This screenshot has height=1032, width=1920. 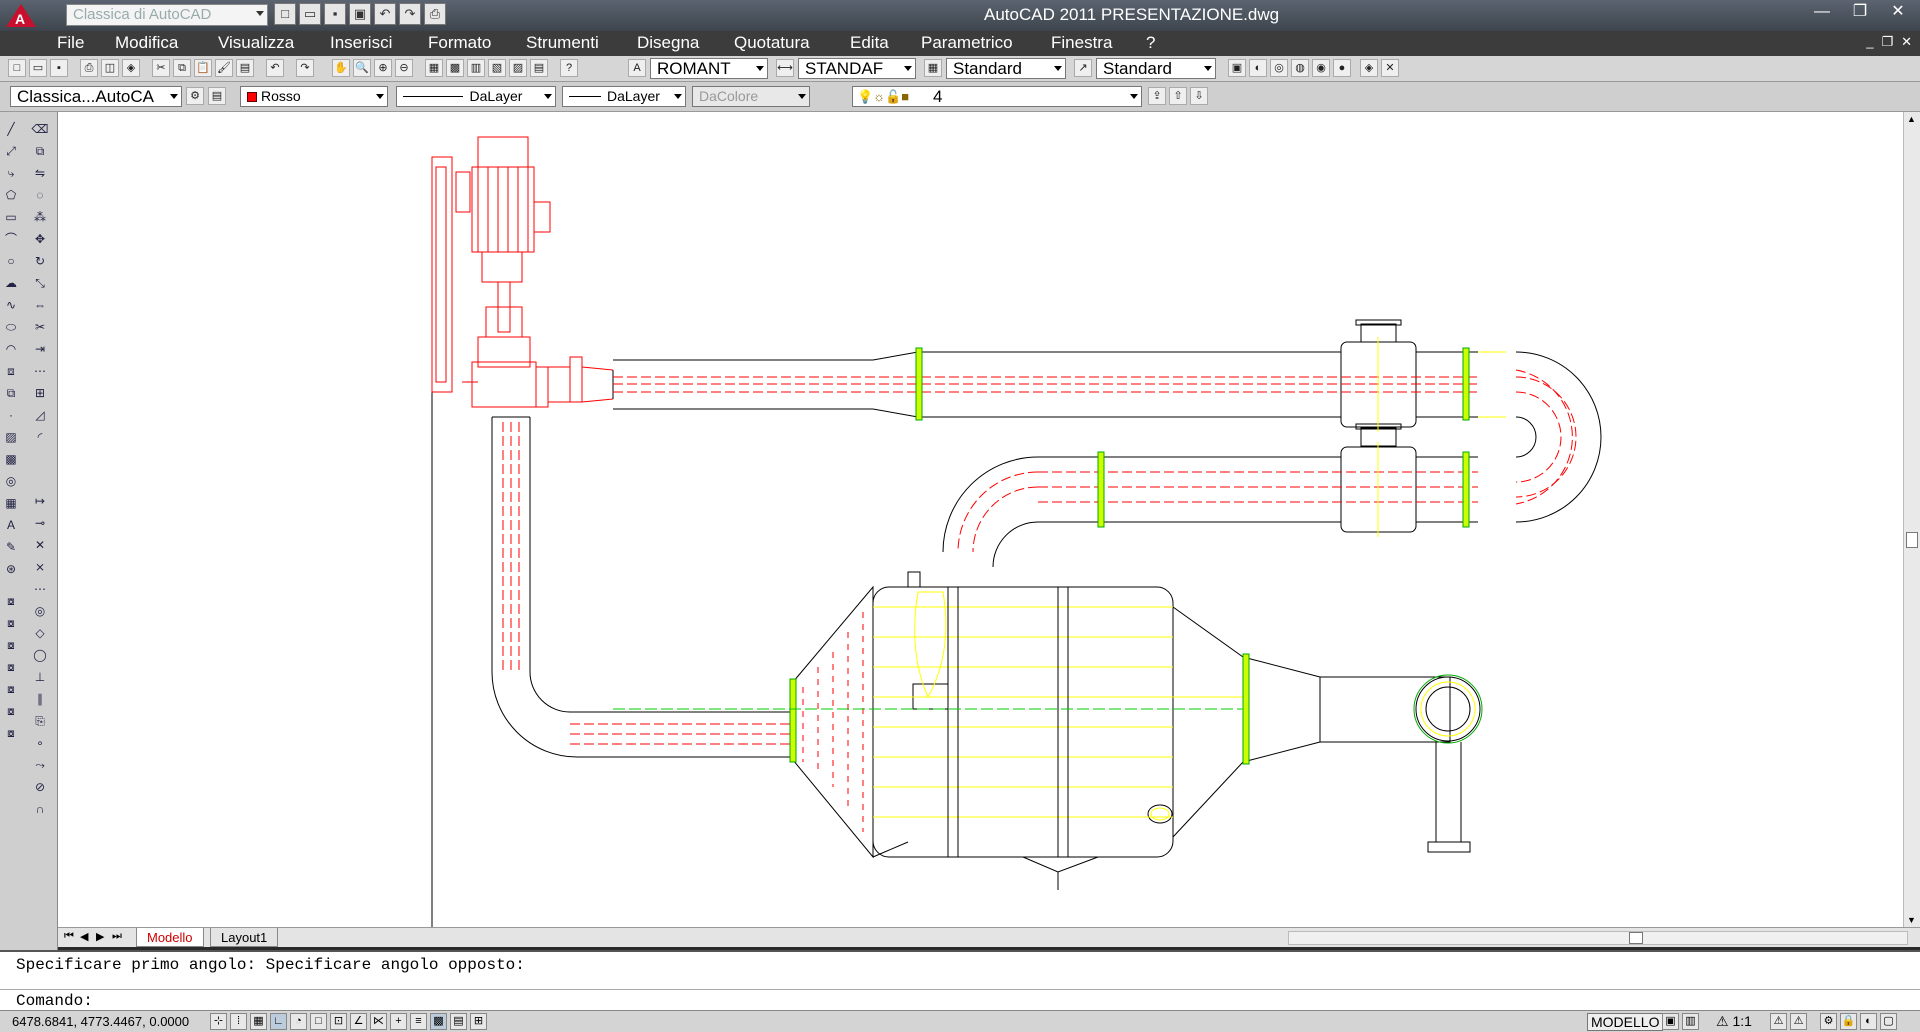 What do you see at coordinates (11, 305) in the screenshot?
I see `spline-icon: ∿` at bounding box center [11, 305].